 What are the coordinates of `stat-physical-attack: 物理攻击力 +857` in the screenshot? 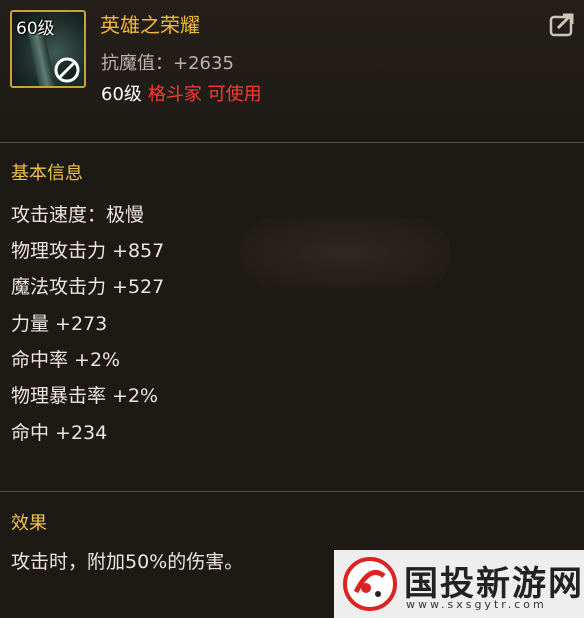 It's located at (88, 251).